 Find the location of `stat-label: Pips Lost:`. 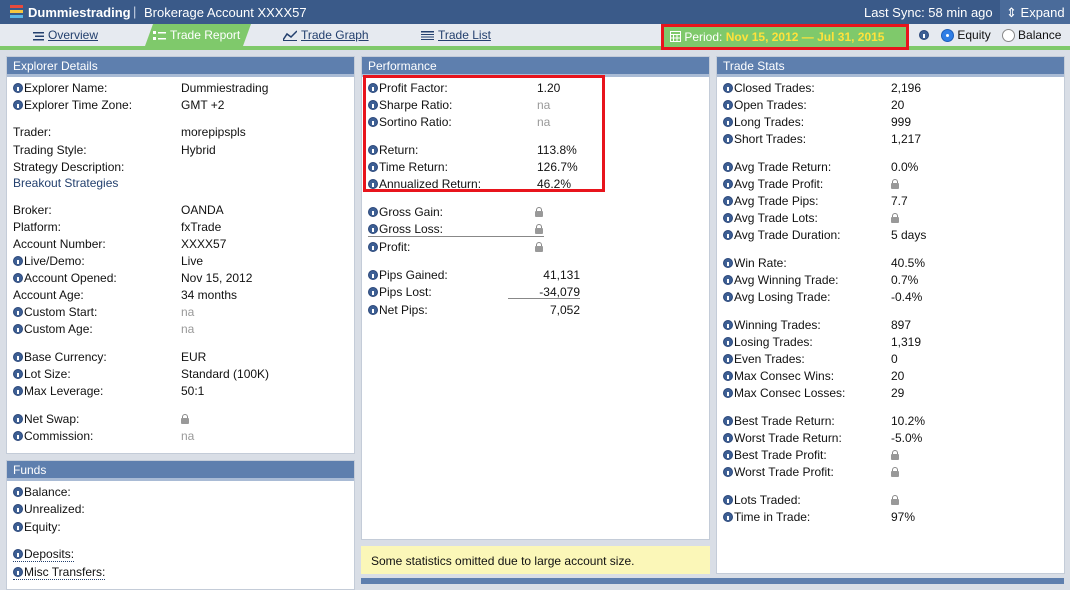

stat-label: Pips Lost: is located at coordinates (405, 292).